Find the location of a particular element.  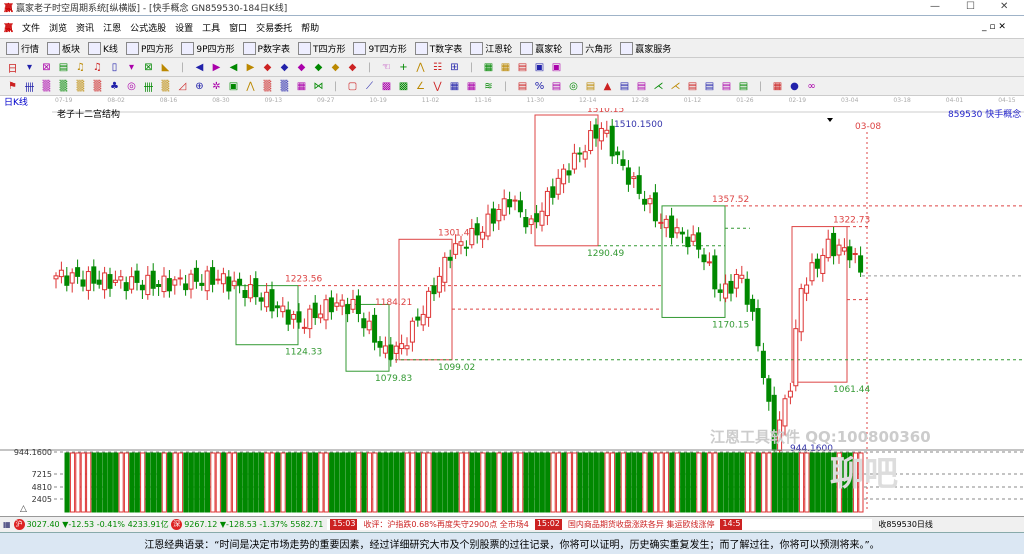

tool-button: ▯ is located at coordinates (114, 67).